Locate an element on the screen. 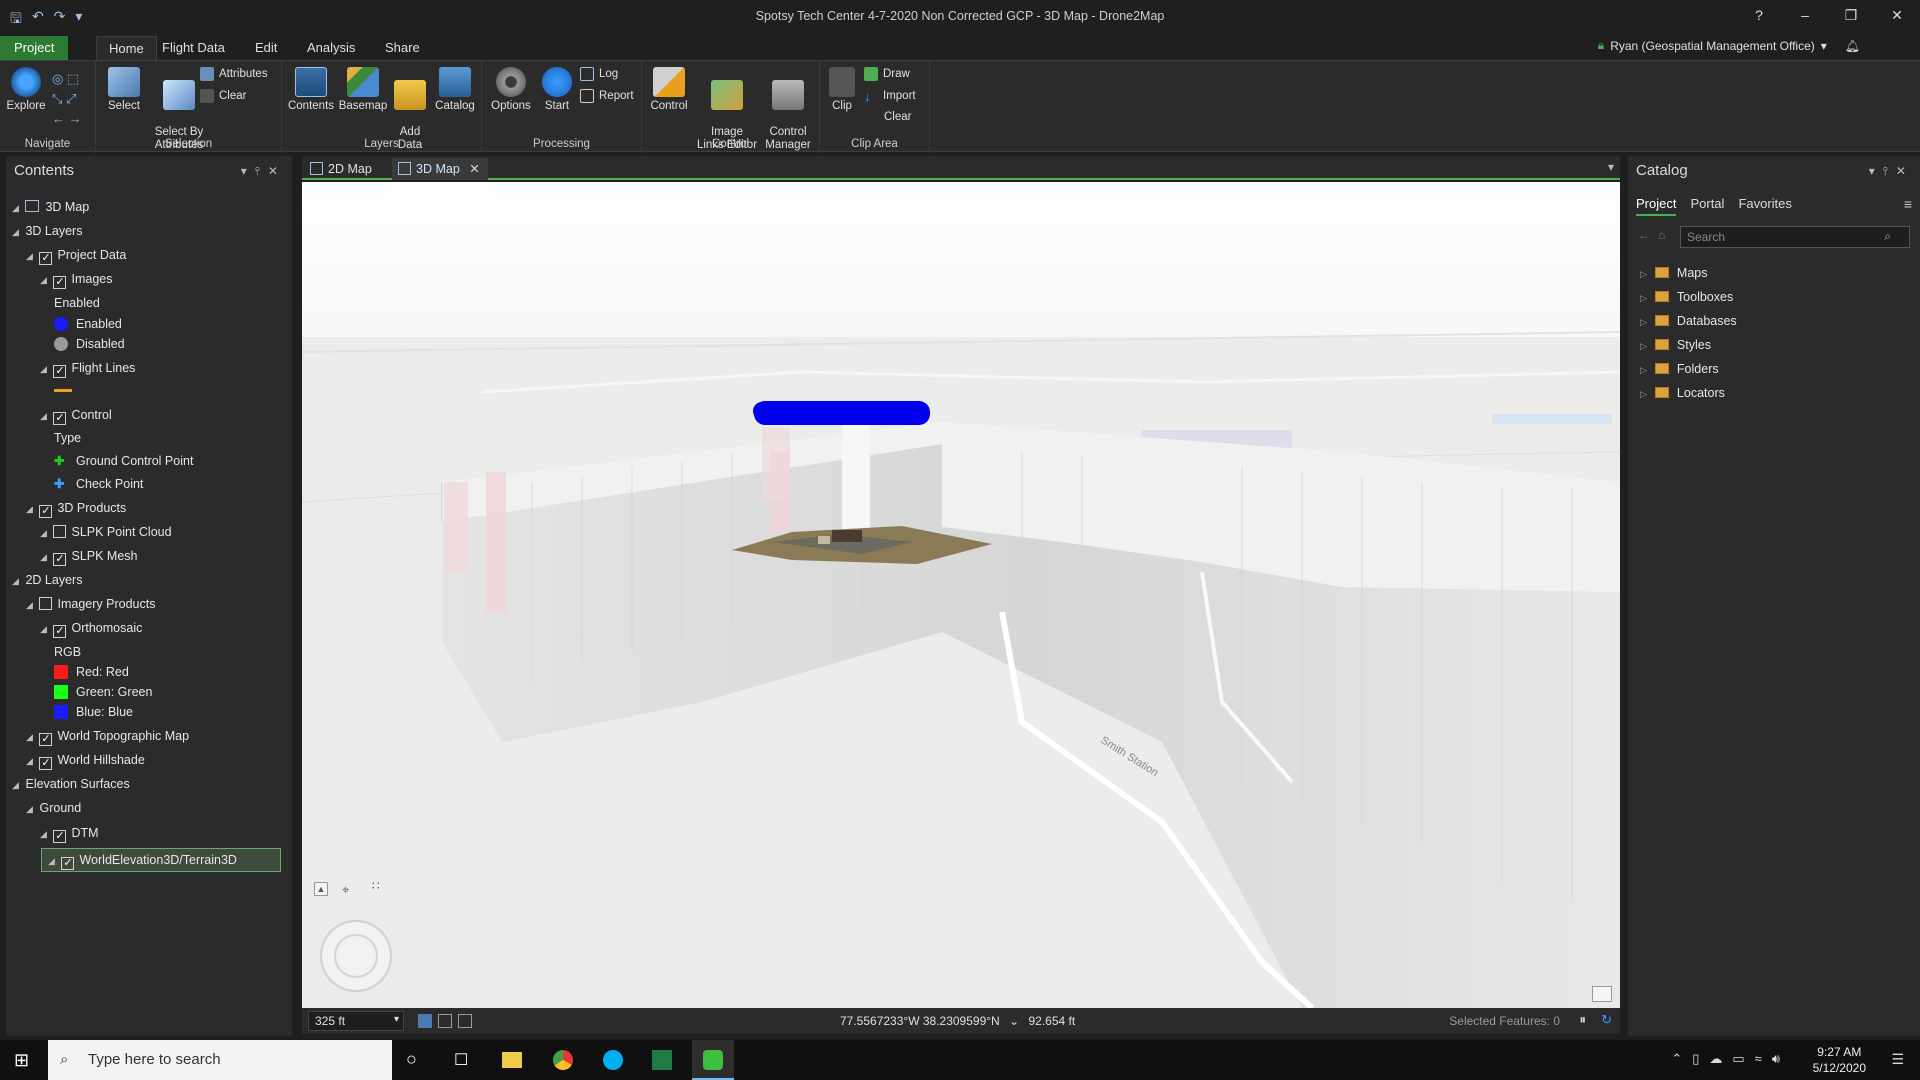  contents-item-orthomosaic: ◢ ✓ Orthomosaic is located at coordinates (149, 628).